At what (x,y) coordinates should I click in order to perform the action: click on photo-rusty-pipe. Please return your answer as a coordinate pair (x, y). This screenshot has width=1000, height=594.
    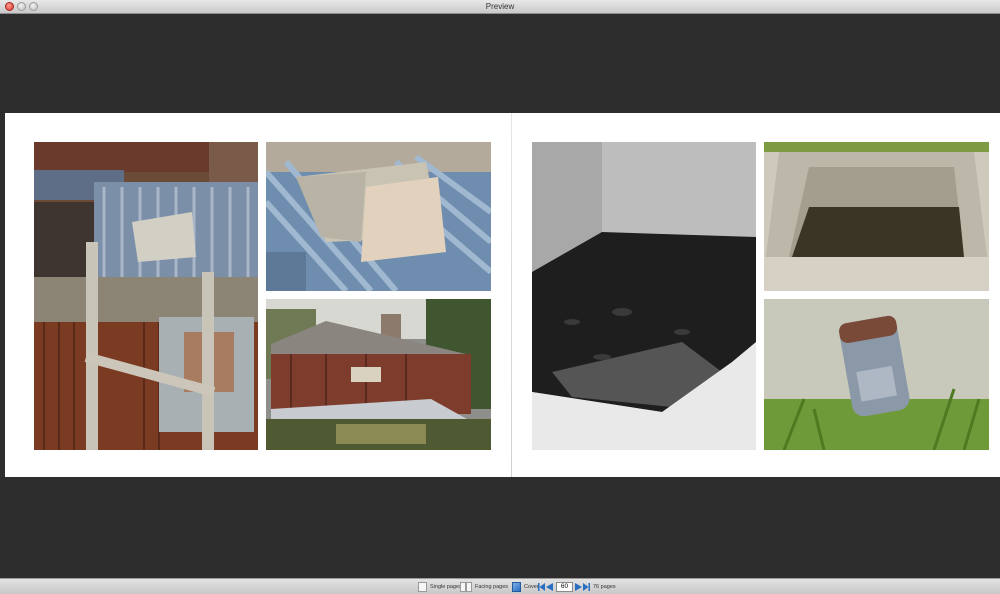
    Looking at the image, I should click on (876, 374).